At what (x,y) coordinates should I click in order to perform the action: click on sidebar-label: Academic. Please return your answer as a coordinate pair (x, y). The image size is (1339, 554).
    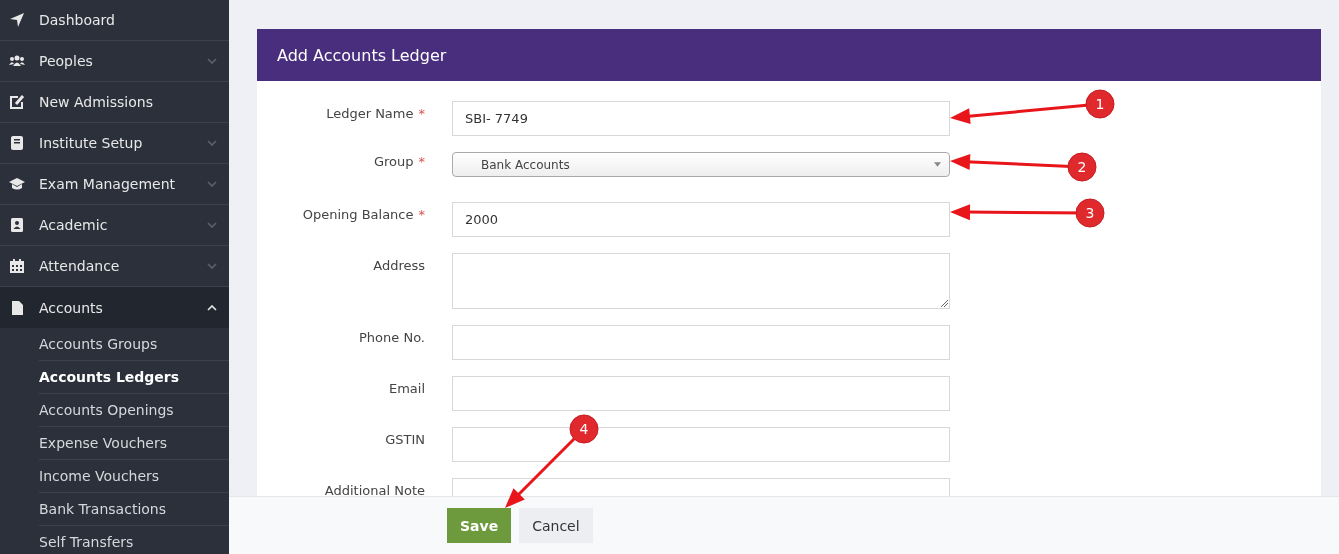
    Looking at the image, I should click on (74, 225).